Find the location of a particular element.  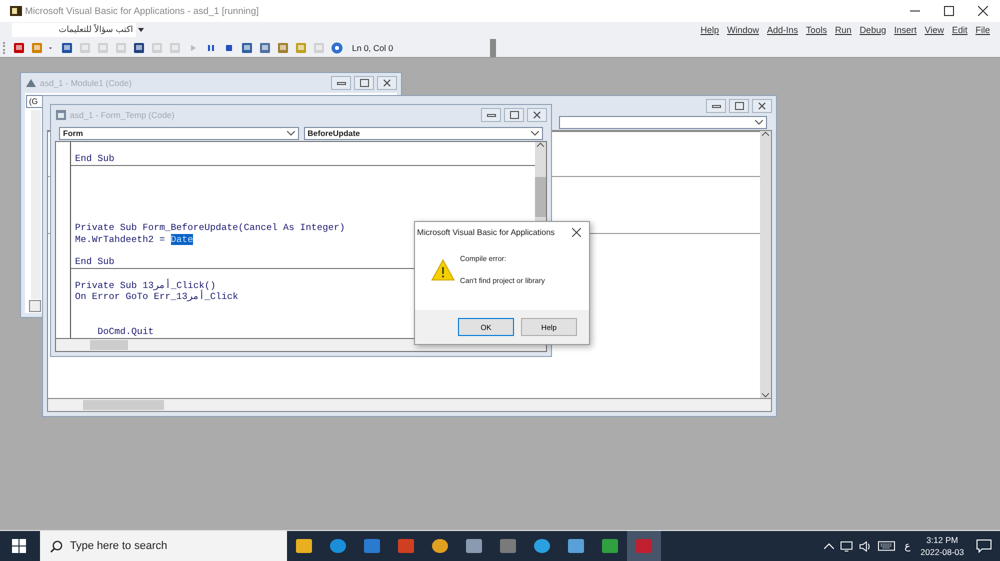

warning-icon is located at coordinates (443, 270).